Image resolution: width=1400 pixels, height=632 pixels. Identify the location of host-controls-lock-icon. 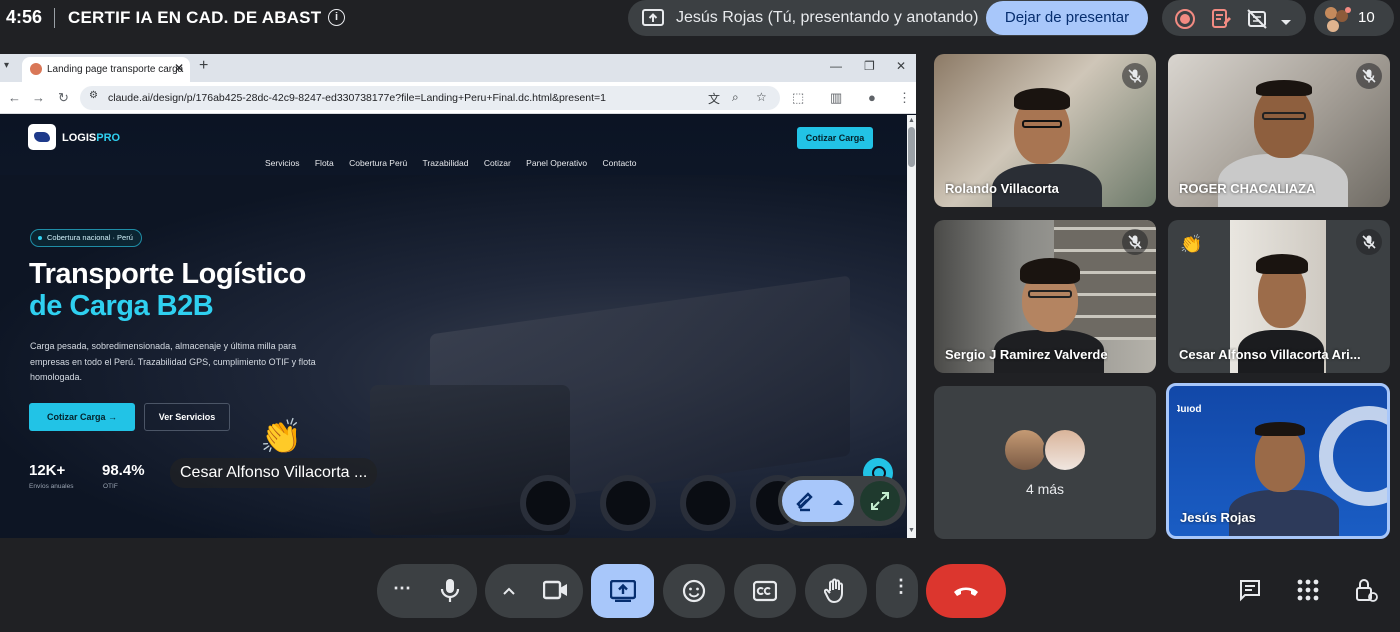
(1366, 593).